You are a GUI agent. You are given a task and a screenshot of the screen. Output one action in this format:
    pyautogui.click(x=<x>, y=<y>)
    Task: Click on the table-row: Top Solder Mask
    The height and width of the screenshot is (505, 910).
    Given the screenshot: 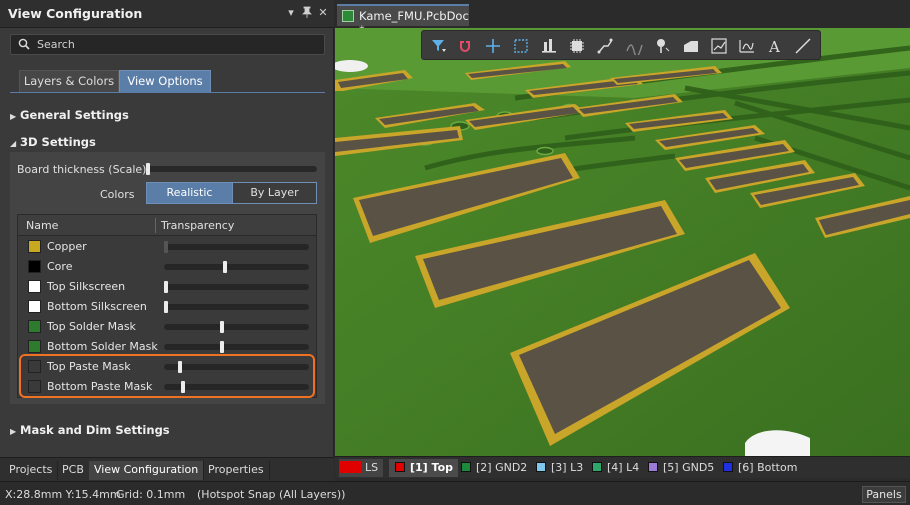 What is the action you would take?
    pyautogui.click(x=167, y=327)
    